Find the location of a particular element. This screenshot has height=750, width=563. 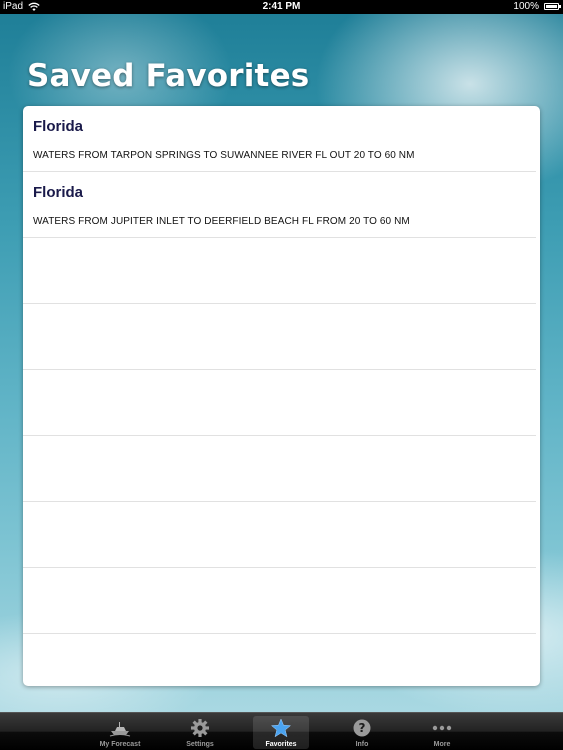

more-dots-icon is located at coordinates (442, 728).